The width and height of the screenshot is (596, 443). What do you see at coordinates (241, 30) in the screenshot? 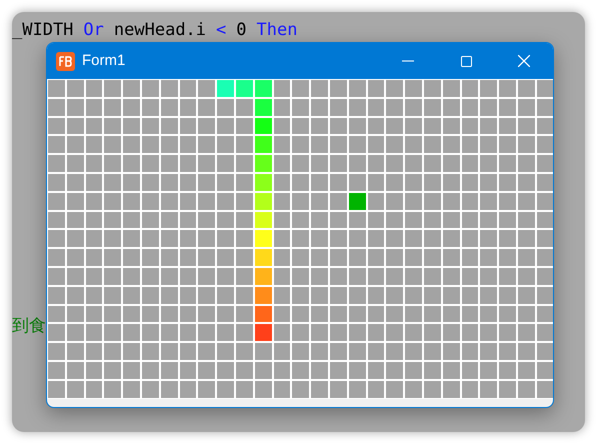
I see `code-text: 0` at bounding box center [241, 30].